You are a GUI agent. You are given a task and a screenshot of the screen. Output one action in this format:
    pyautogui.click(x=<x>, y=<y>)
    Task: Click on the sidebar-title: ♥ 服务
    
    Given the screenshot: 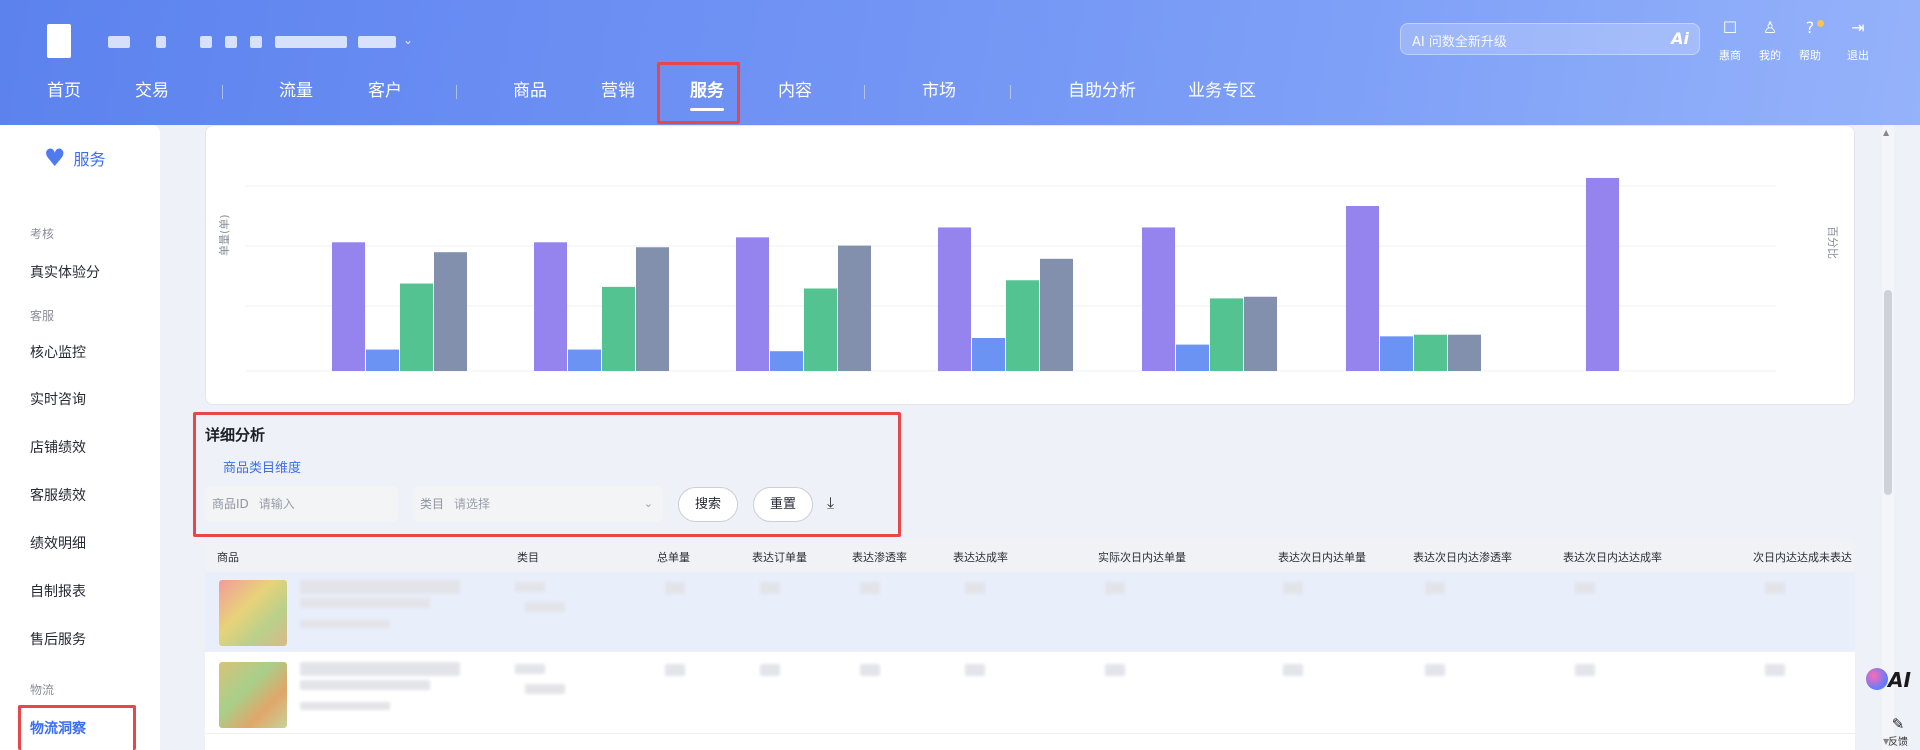 What is the action you would take?
    pyautogui.click(x=75, y=158)
    